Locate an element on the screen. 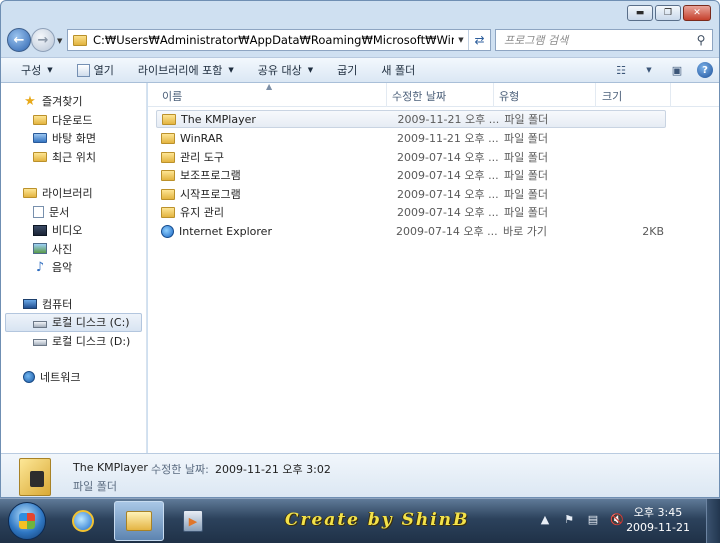 This screenshot has height=543, width=720. clock-date: 2009-11-21 is located at coordinates (658, 527).